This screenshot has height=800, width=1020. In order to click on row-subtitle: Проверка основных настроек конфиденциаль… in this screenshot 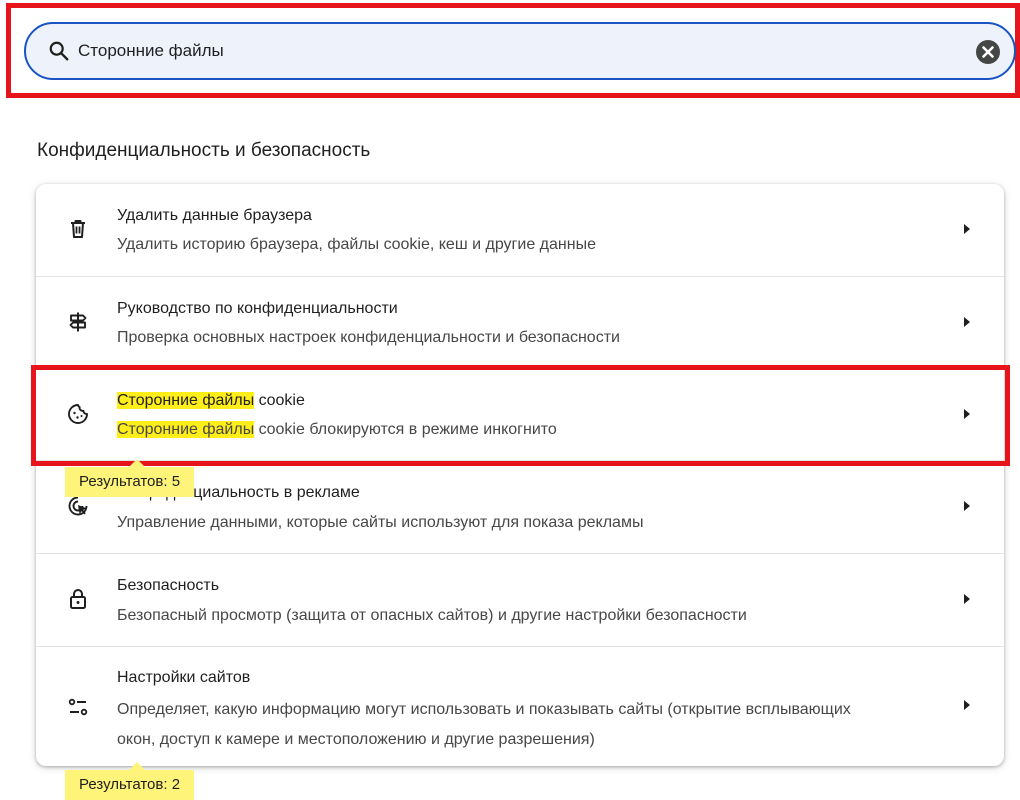, I will do `click(368, 337)`.